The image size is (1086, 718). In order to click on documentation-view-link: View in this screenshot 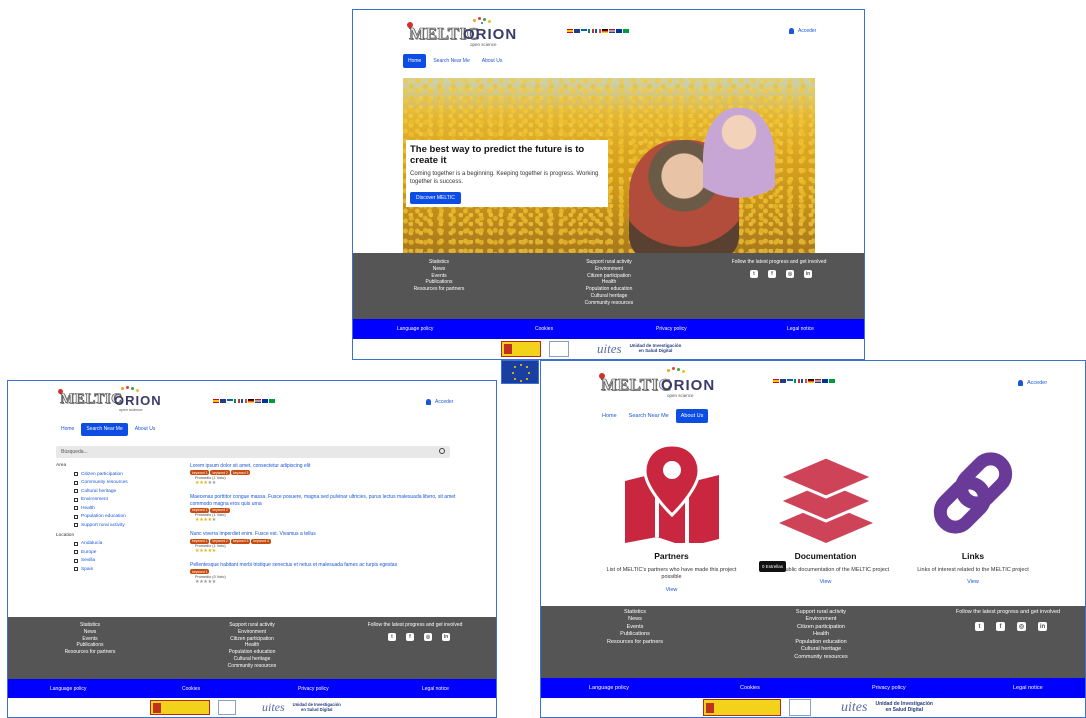, I will do `click(825, 582)`.